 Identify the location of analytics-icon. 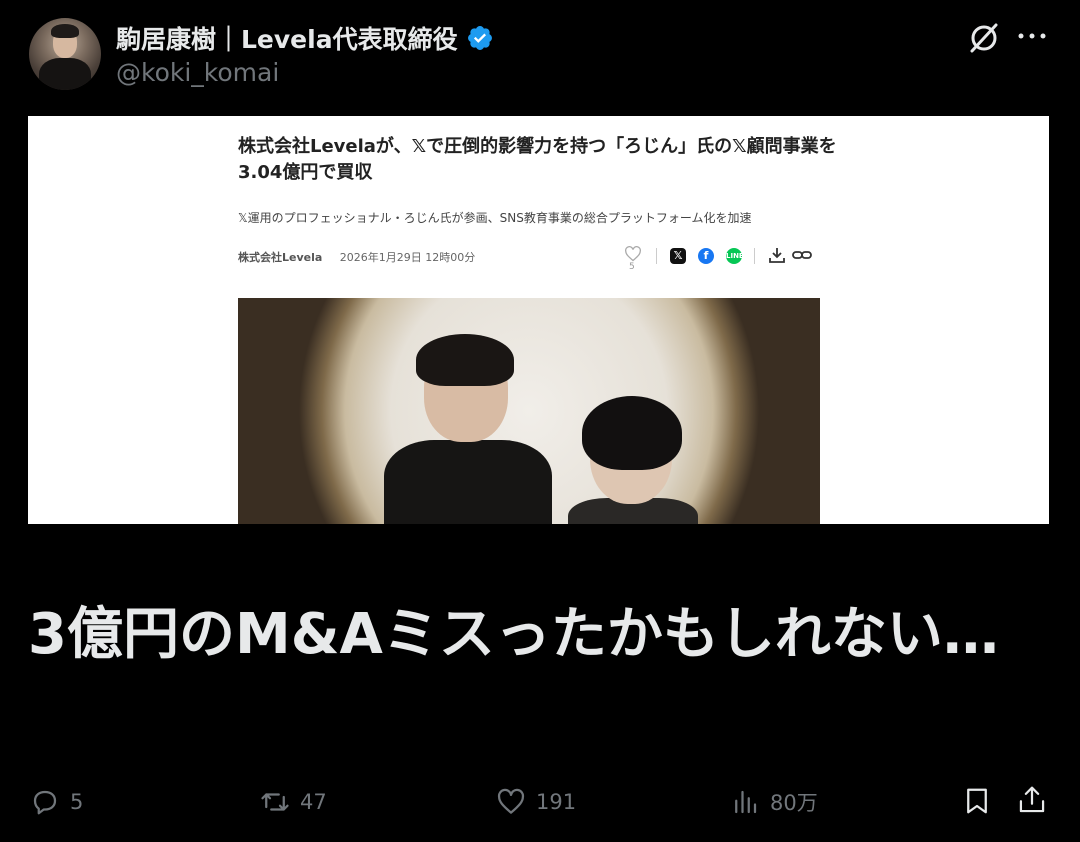
(746, 802).